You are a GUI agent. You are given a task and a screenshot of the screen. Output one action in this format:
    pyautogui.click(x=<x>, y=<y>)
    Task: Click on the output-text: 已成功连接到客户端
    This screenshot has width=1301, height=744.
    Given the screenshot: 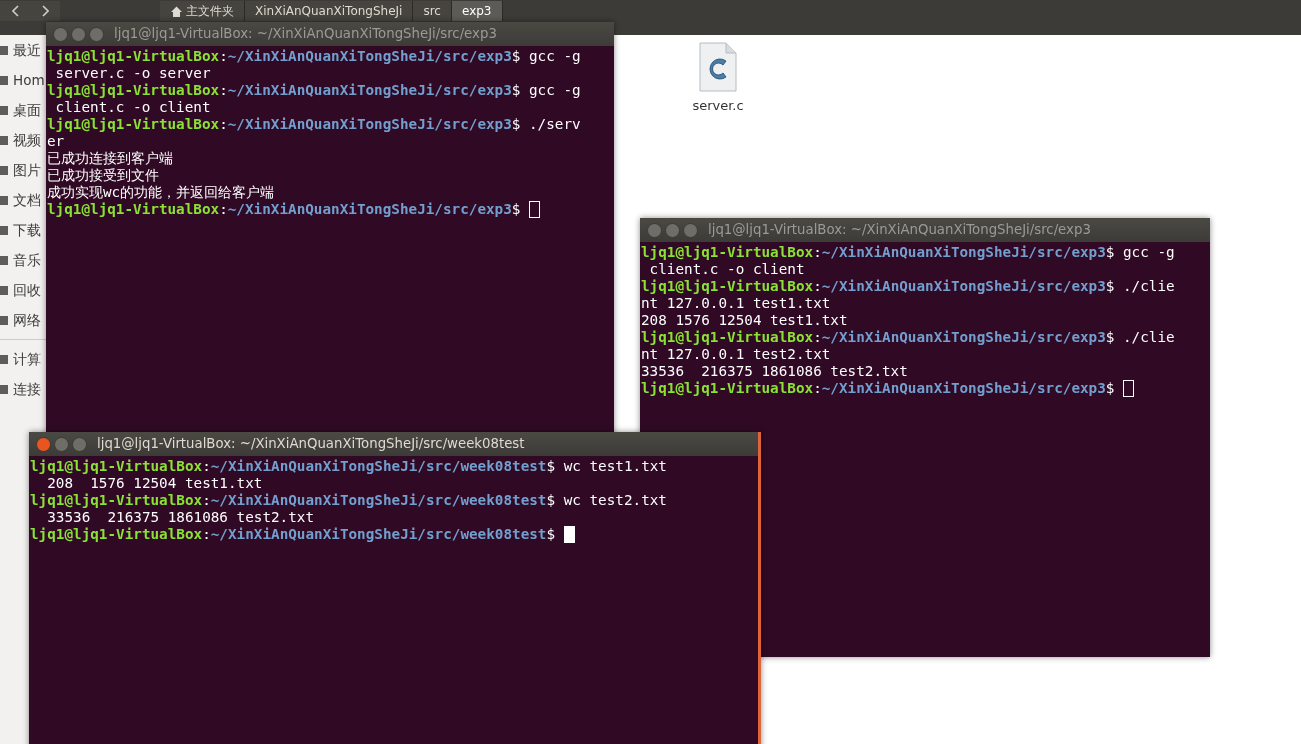 What is the action you would take?
    pyautogui.click(x=110, y=158)
    